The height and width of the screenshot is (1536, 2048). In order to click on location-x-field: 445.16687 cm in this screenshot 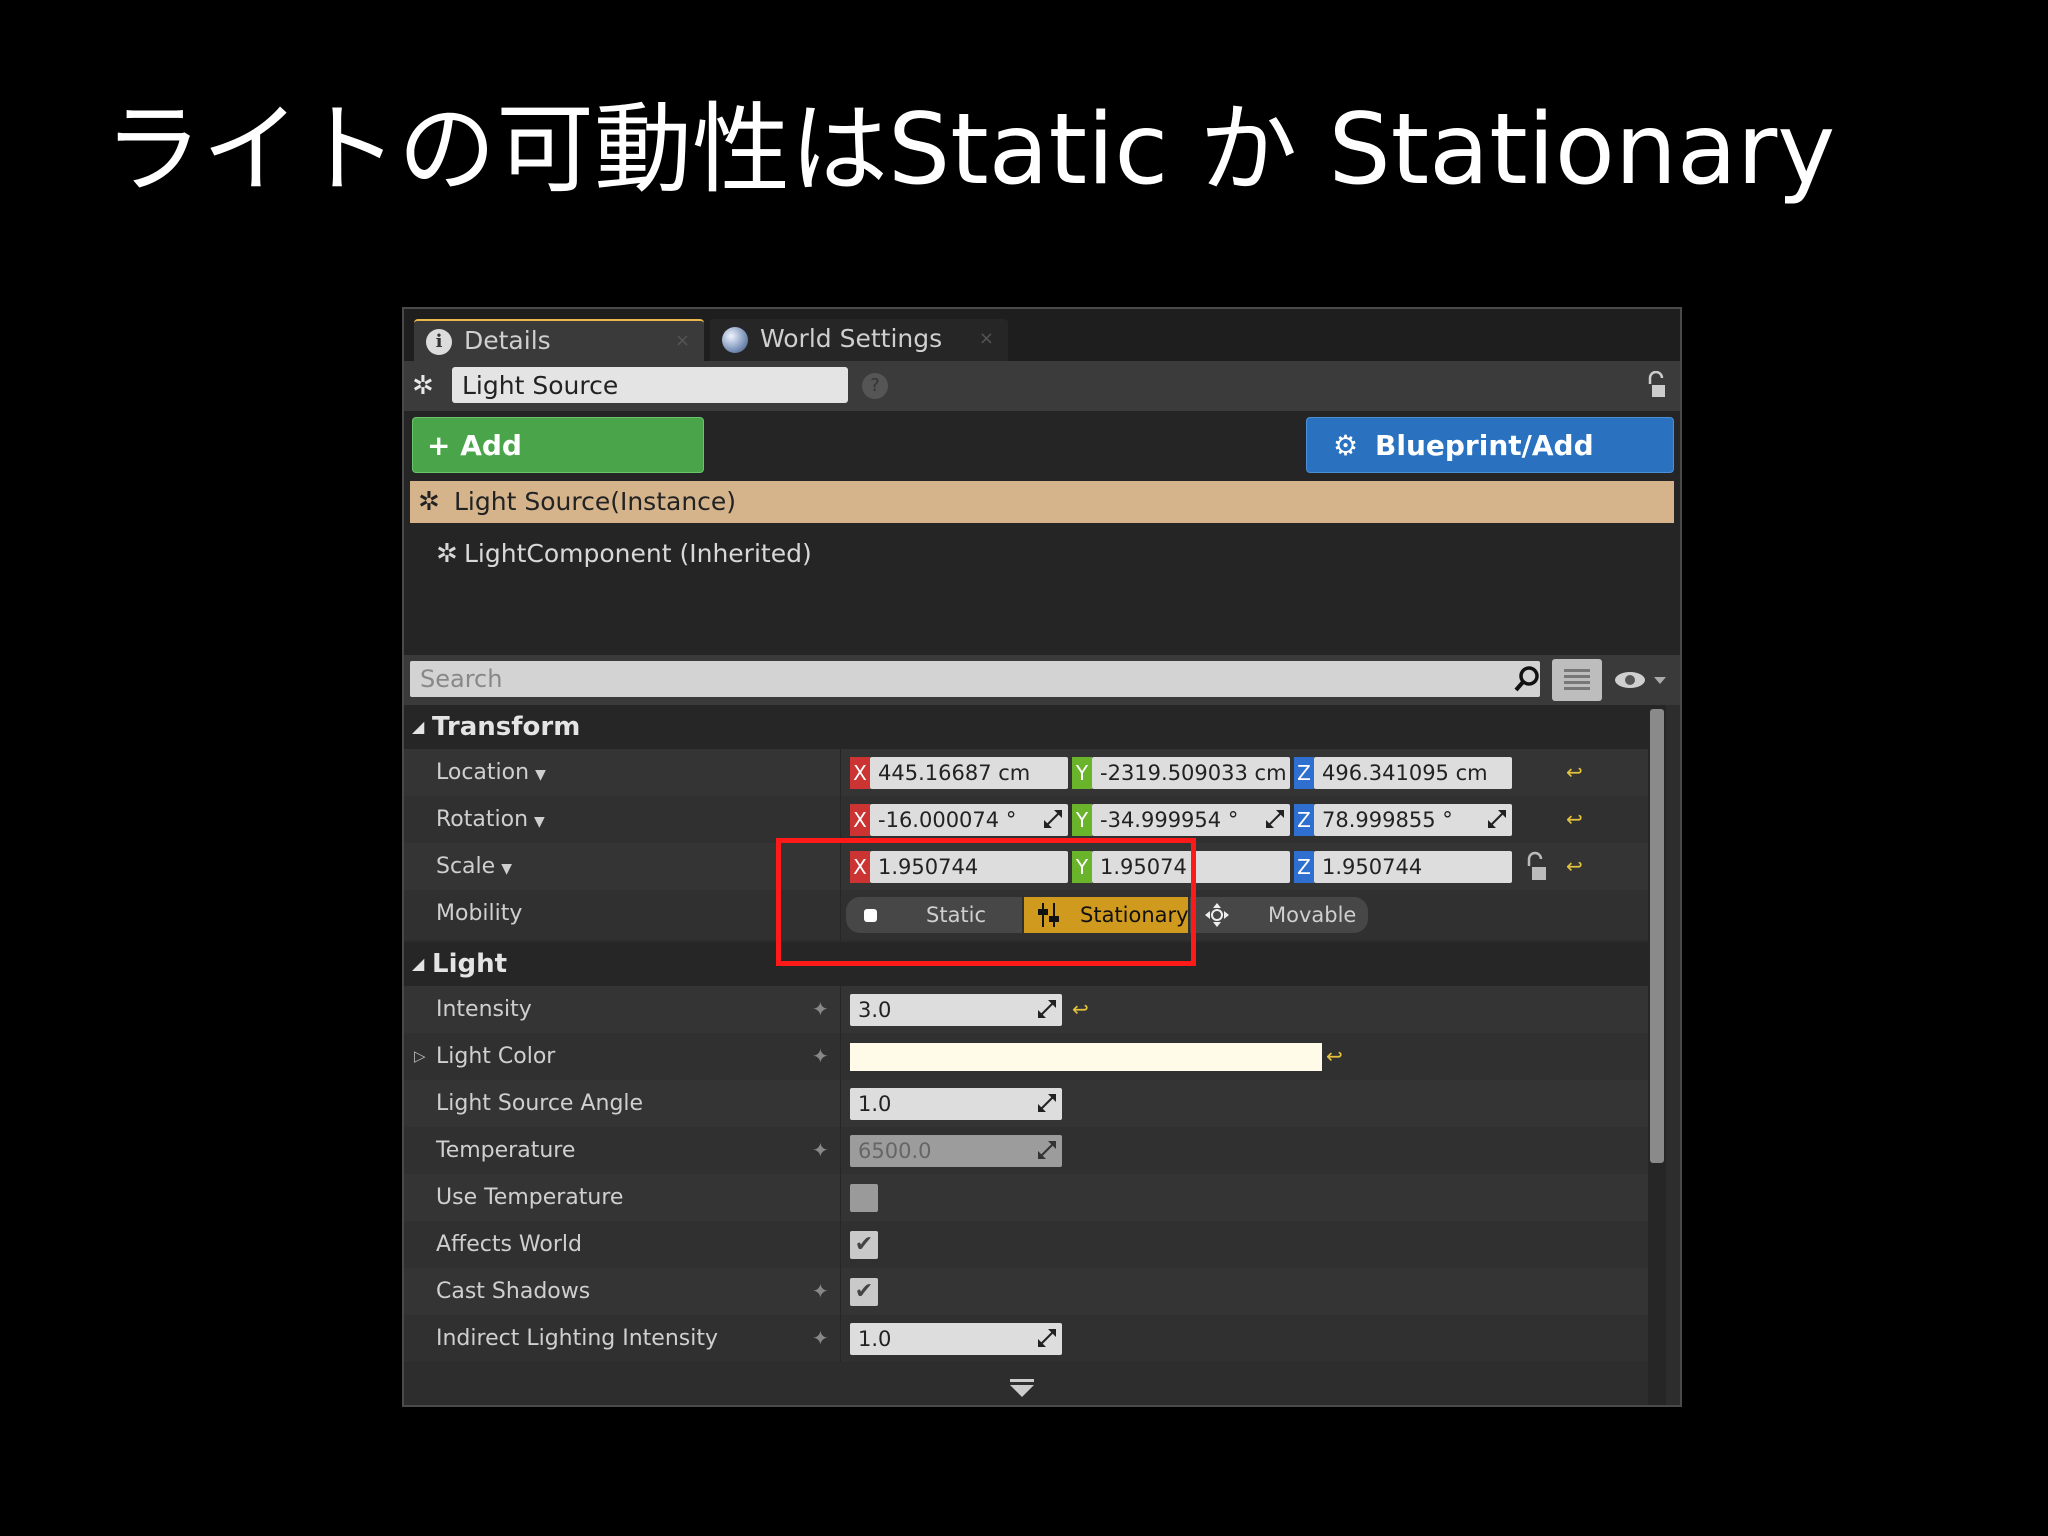, I will do `click(969, 773)`.